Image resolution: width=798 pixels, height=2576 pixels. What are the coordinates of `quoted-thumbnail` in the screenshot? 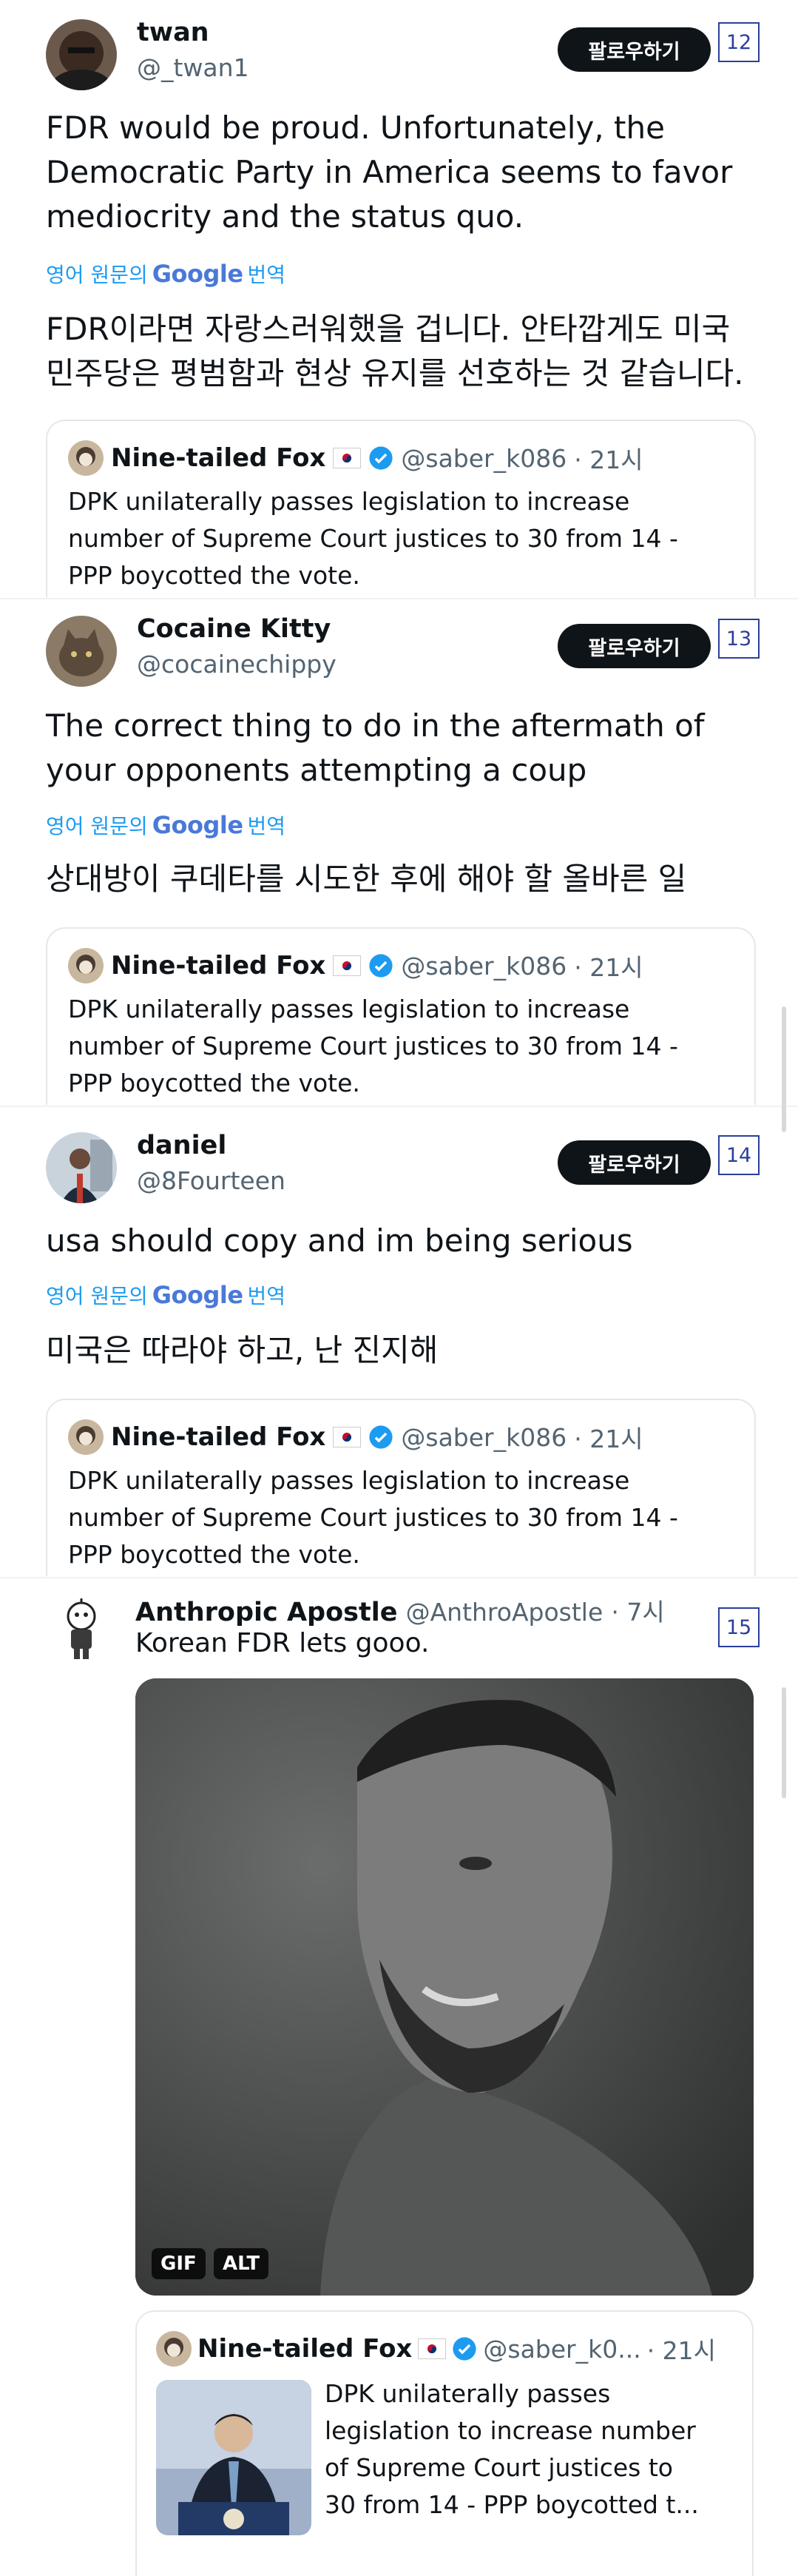 It's located at (233, 2457).